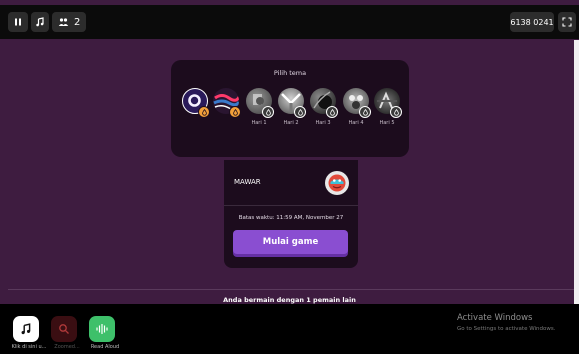  Describe the element at coordinates (387, 123) in the screenshot. I see `theme-label: Hari 5` at that location.